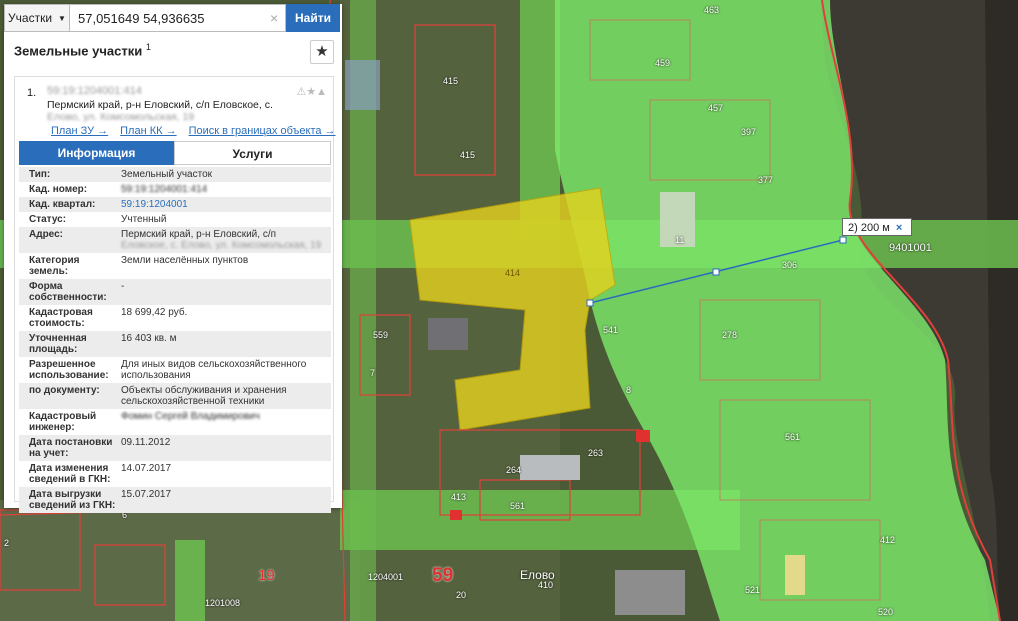 The width and height of the screenshot is (1018, 621). Describe the element at coordinates (68, 292) in the screenshot. I see `row-key: Форма собственности:` at that location.